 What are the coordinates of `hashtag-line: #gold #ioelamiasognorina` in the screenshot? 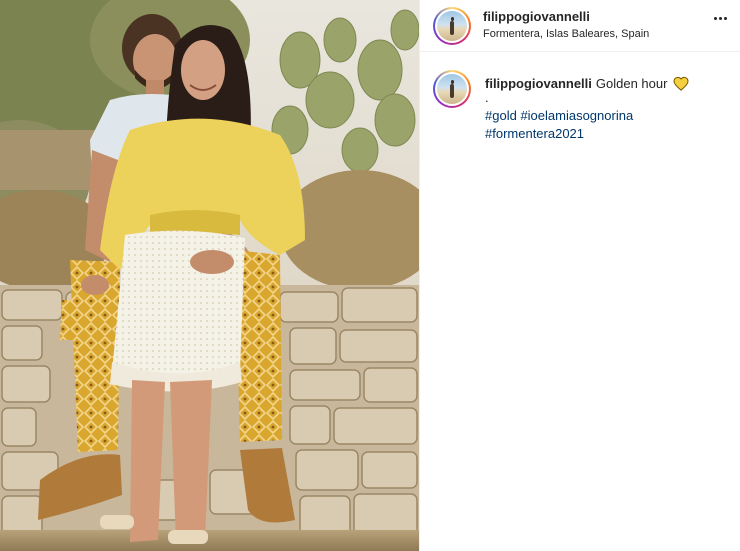 It's located at (587, 116).